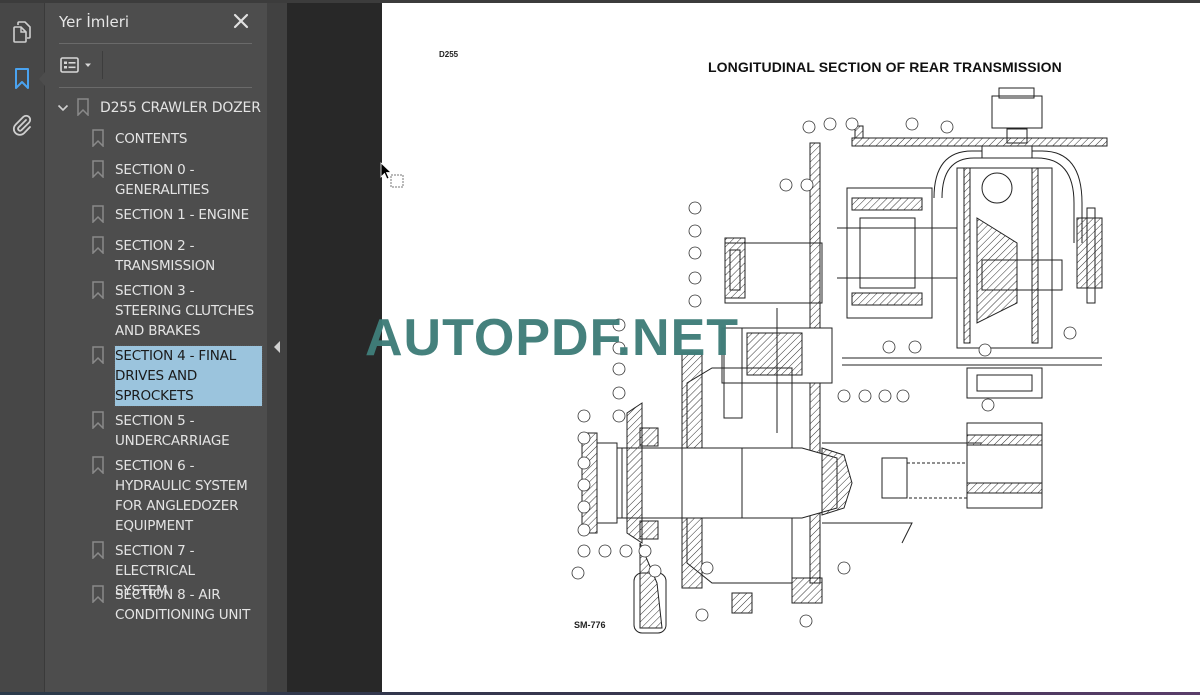 Image resolution: width=1200 pixels, height=695 pixels. I want to click on bookmark-item-section-8: SECTION 8 - AIR CONDITIONING UNIT, so click(177, 605).